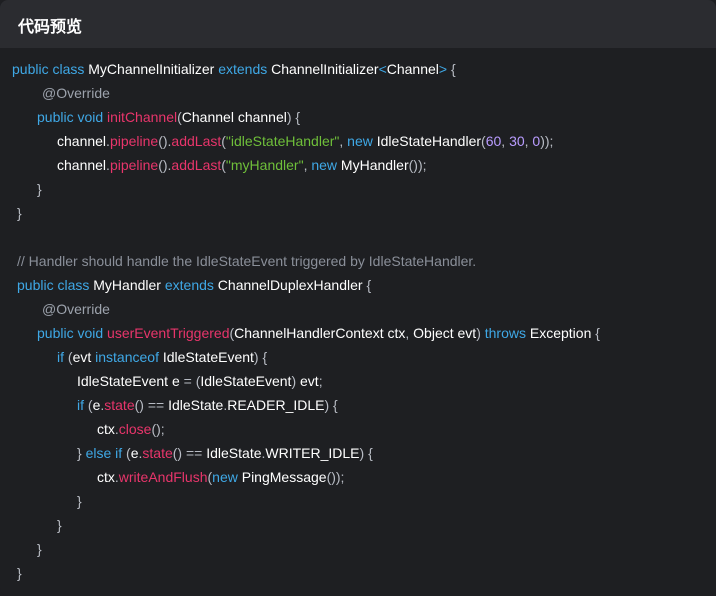  Describe the element at coordinates (50, 26) in the screenshot. I see `panel-title: 代码预览` at that location.